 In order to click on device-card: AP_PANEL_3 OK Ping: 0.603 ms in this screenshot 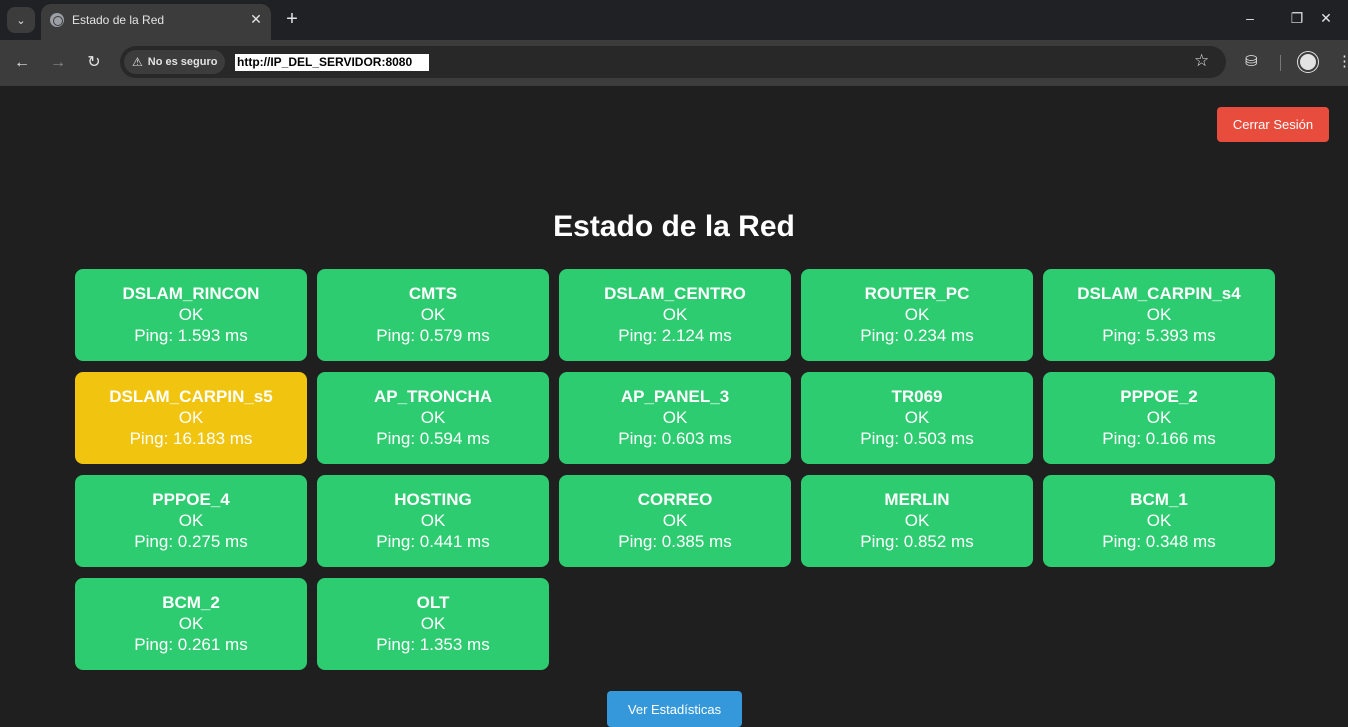, I will do `click(675, 418)`.